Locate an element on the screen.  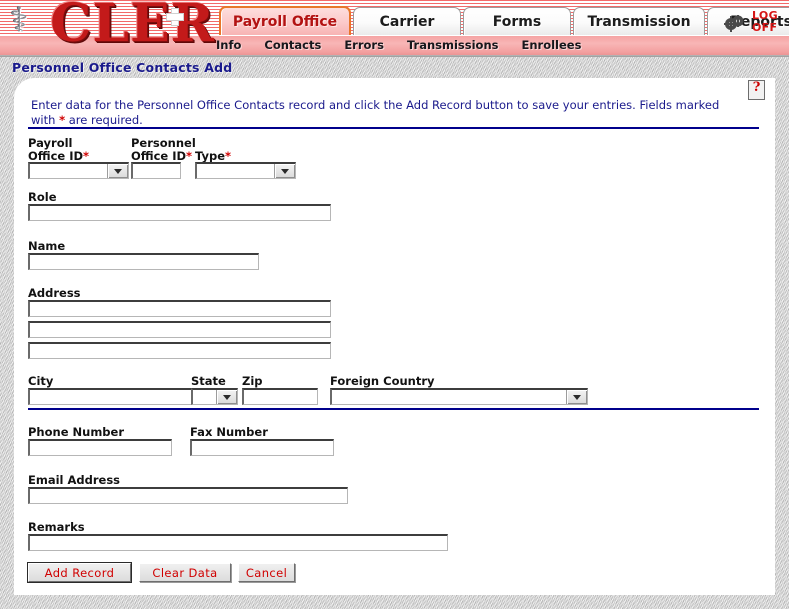
label-phone-number: Phone Number is located at coordinates (76, 432).